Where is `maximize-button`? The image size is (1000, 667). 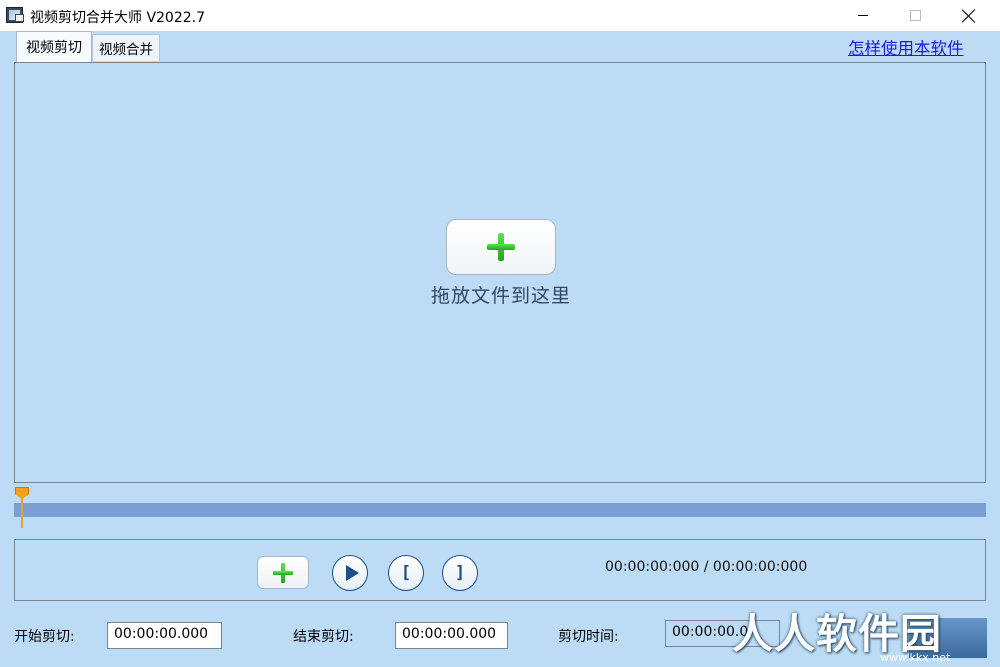
maximize-button is located at coordinates (915, 15).